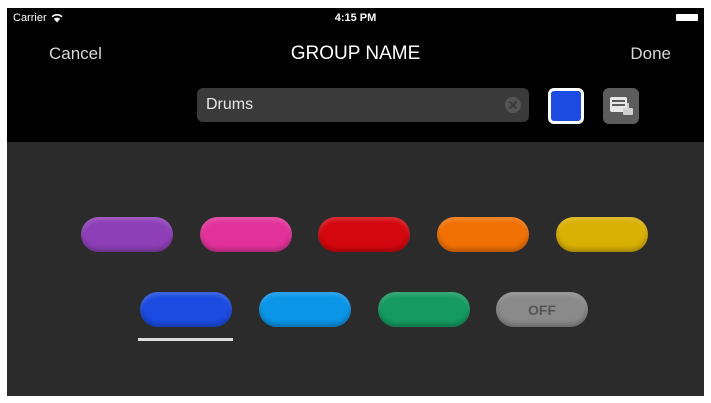 The image size is (711, 403). Describe the element at coordinates (542, 309) in the screenshot. I see `color-off-button: OFF` at that location.